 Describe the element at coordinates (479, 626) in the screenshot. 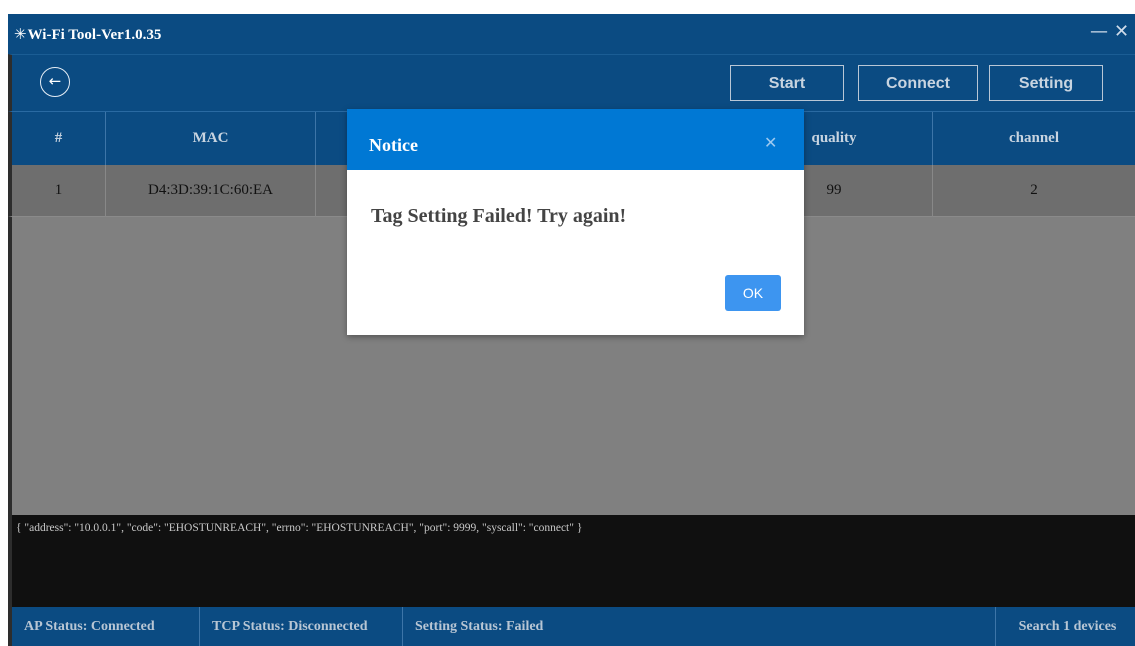

I see `setting-status: Setting Status: Failed` at that location.